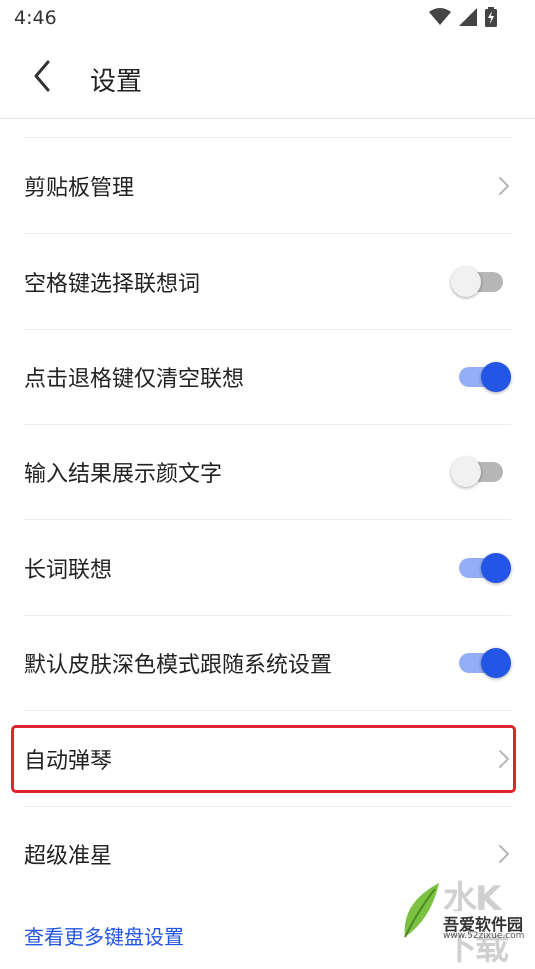 Image resolution: width=535 pixels, height=969 pixels. I want to click on toggle-switch-dark-mode-follow-system, so click(481, 663).